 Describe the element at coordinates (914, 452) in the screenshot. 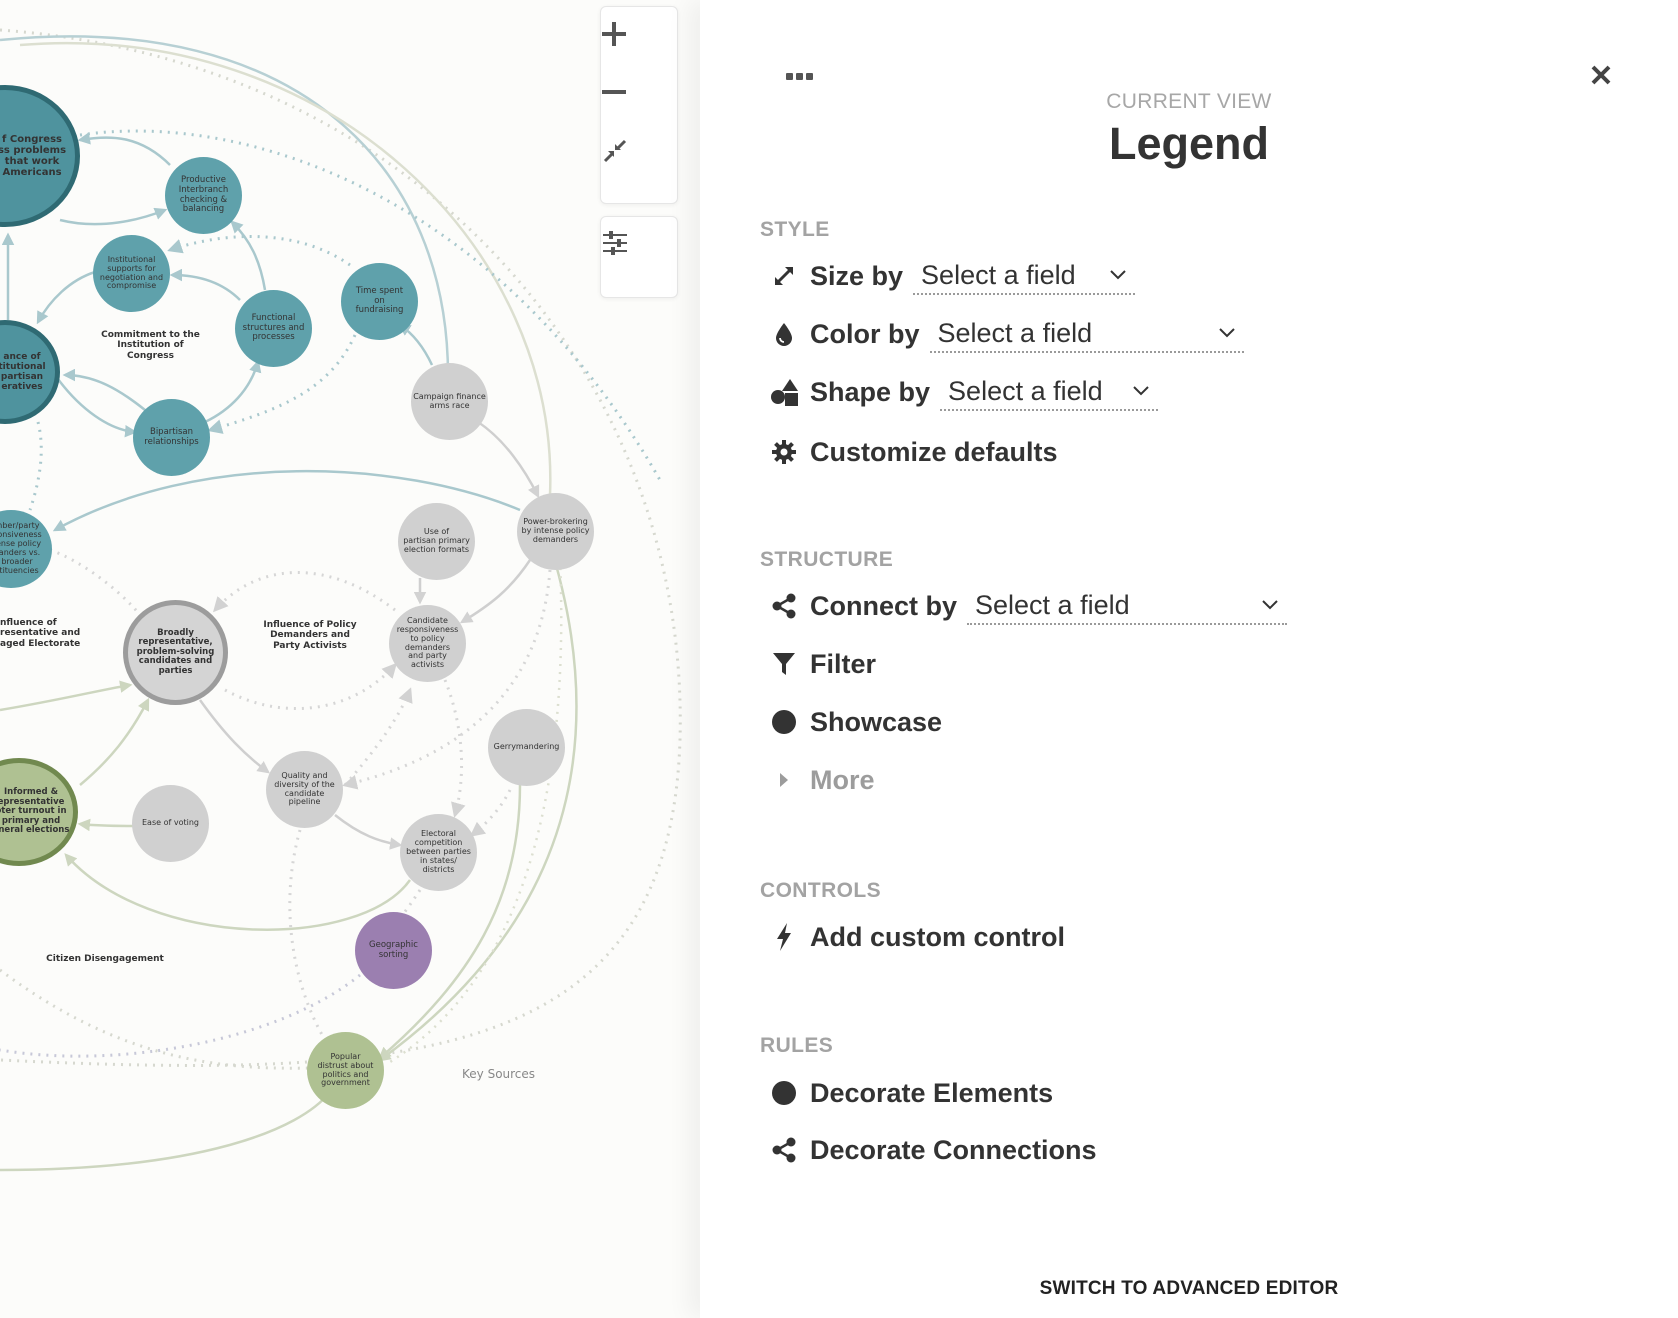

I see `customize-defaults-button: Customize defaults` at that location.